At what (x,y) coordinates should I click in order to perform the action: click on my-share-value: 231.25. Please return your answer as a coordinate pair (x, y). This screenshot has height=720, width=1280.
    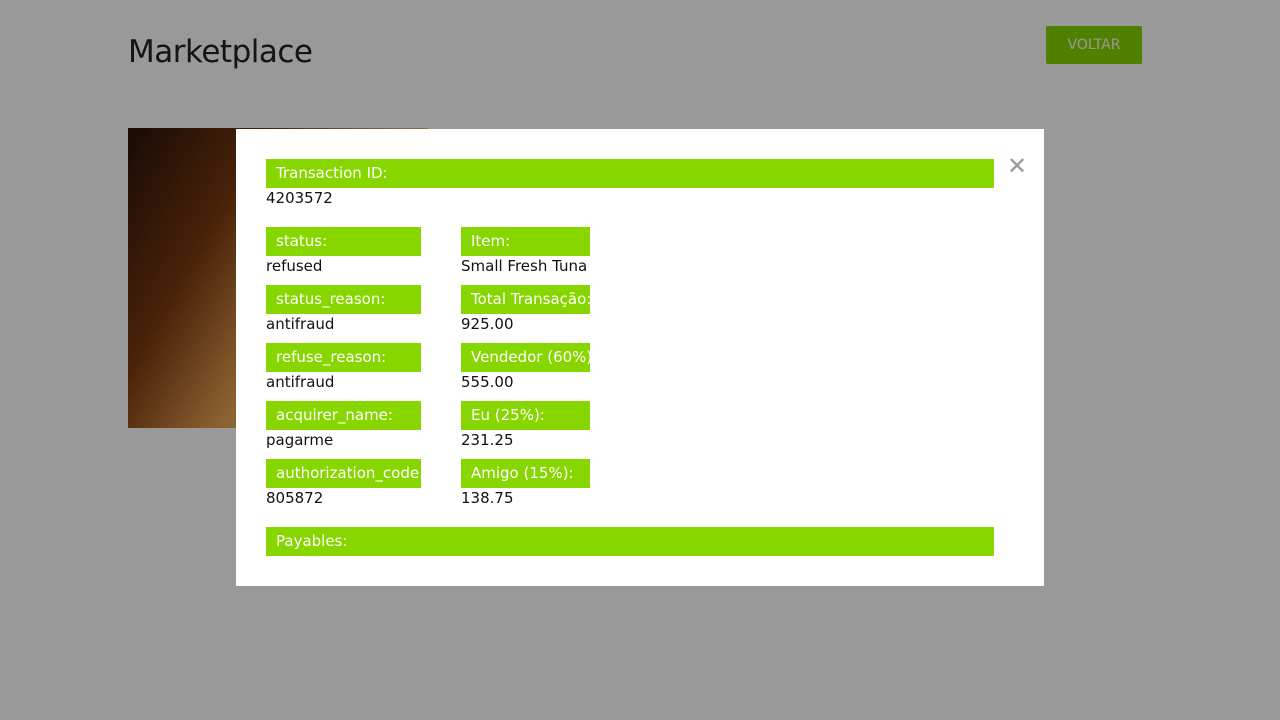
    Looking at the image, I should click on (487, 440).